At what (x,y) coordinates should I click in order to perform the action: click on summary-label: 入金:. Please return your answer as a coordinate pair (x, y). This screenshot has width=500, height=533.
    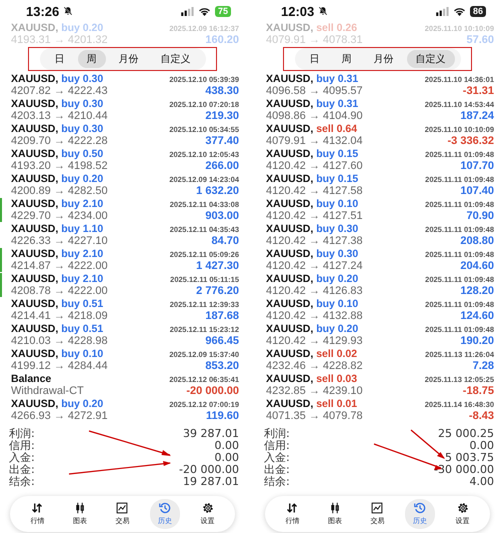
    Looking at the image, I should click on (277, 458).